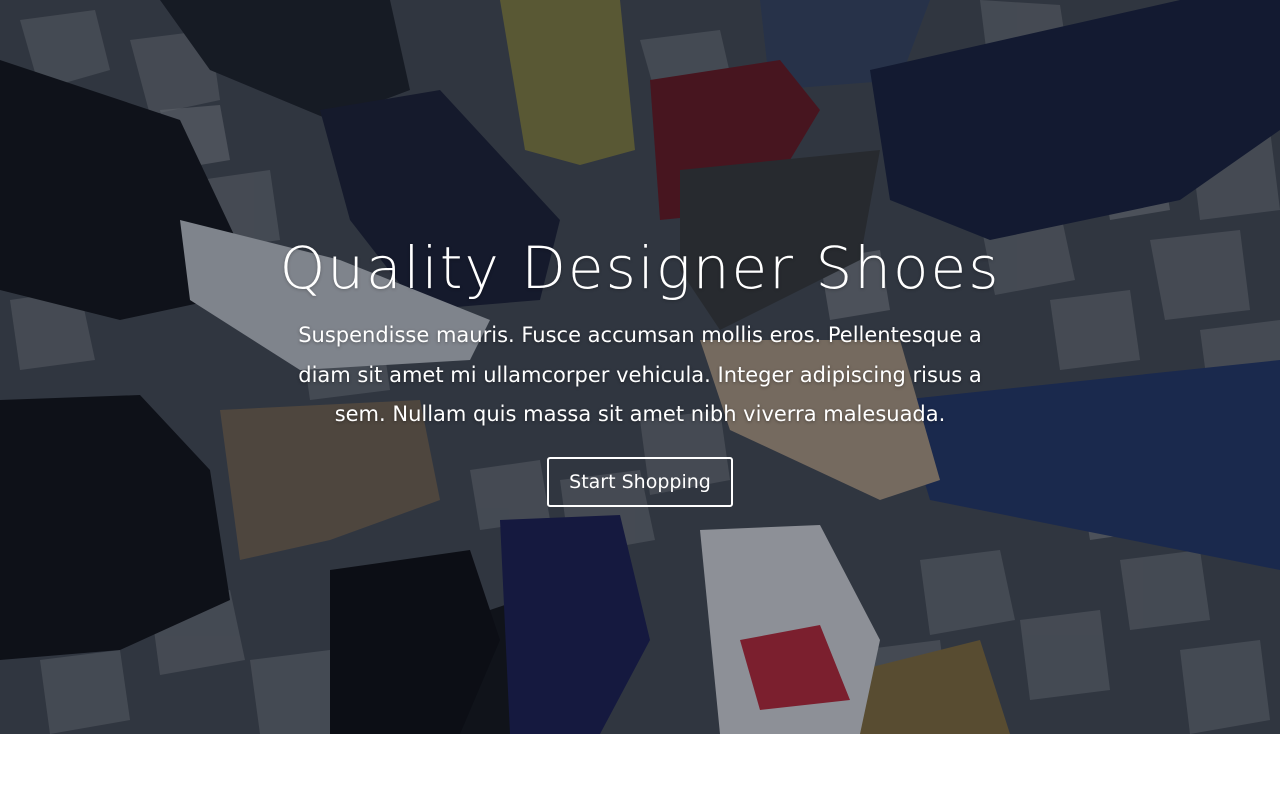  Describe the element at coordinates (640, 268) in the screenshot. I see `hero-title: Quality Designer Shoes` at that location.